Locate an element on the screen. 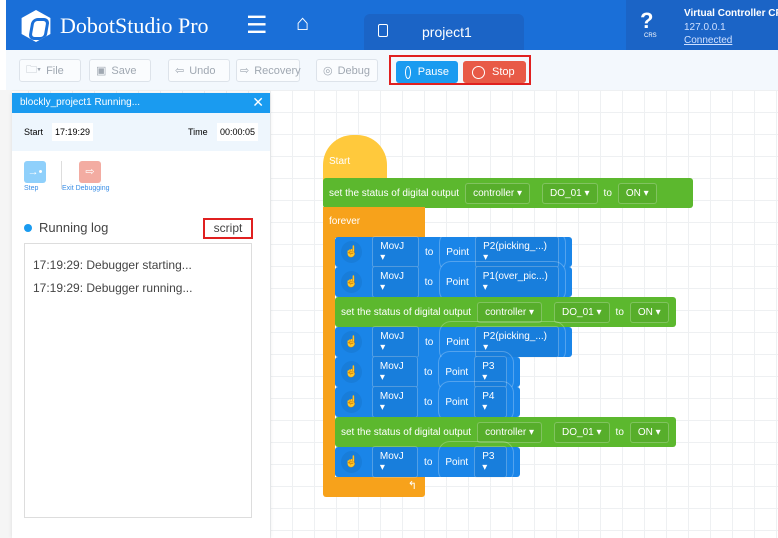  recovery-button: ⇨ Recovery is located at coordinates (268, 70).